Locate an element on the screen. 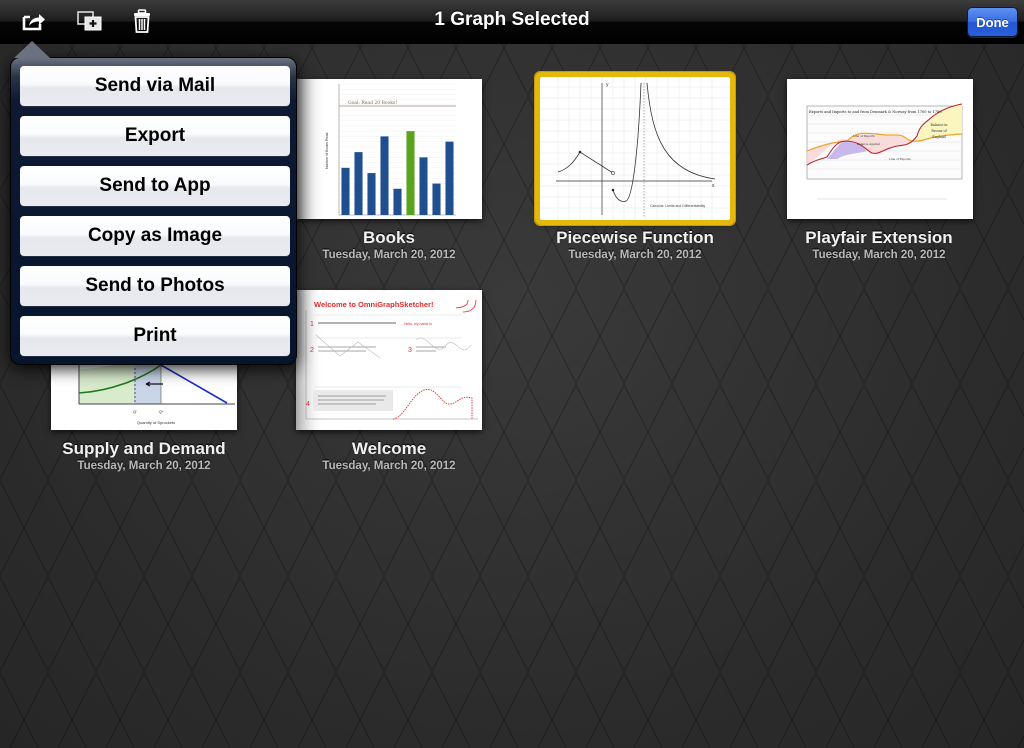 This screenshot has height=748, width=1024. hello-text: Hello, my name is is located at coordinates (418, 324).